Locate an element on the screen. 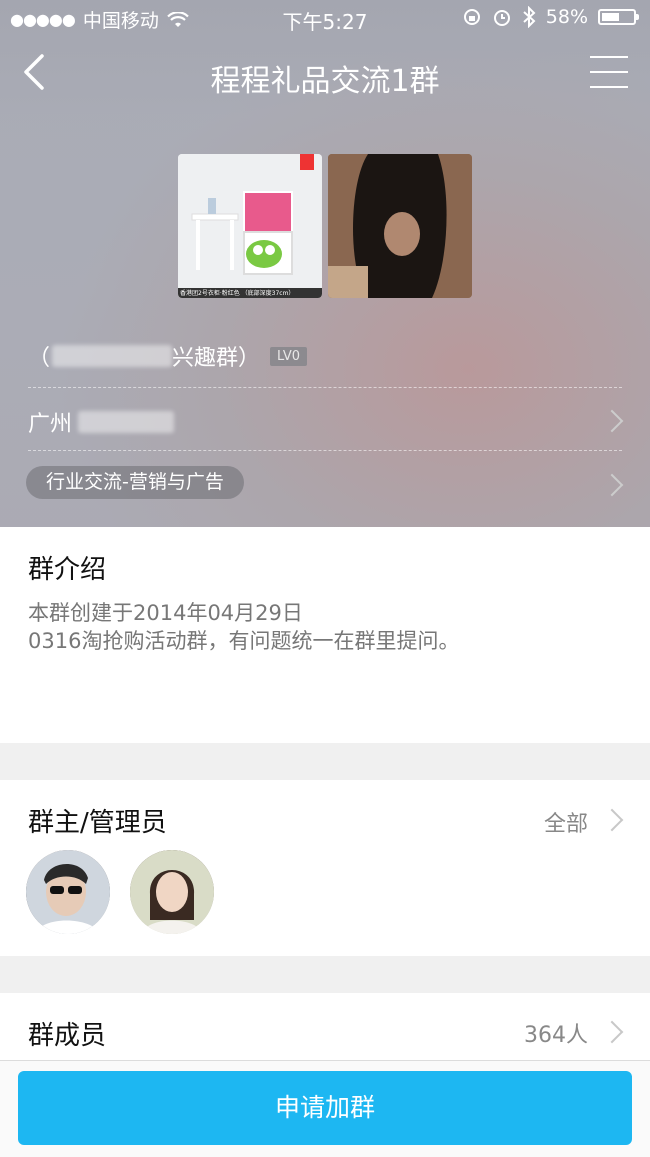  page-title: 程程礼品交流1群 is located at coordinates (325, 81).